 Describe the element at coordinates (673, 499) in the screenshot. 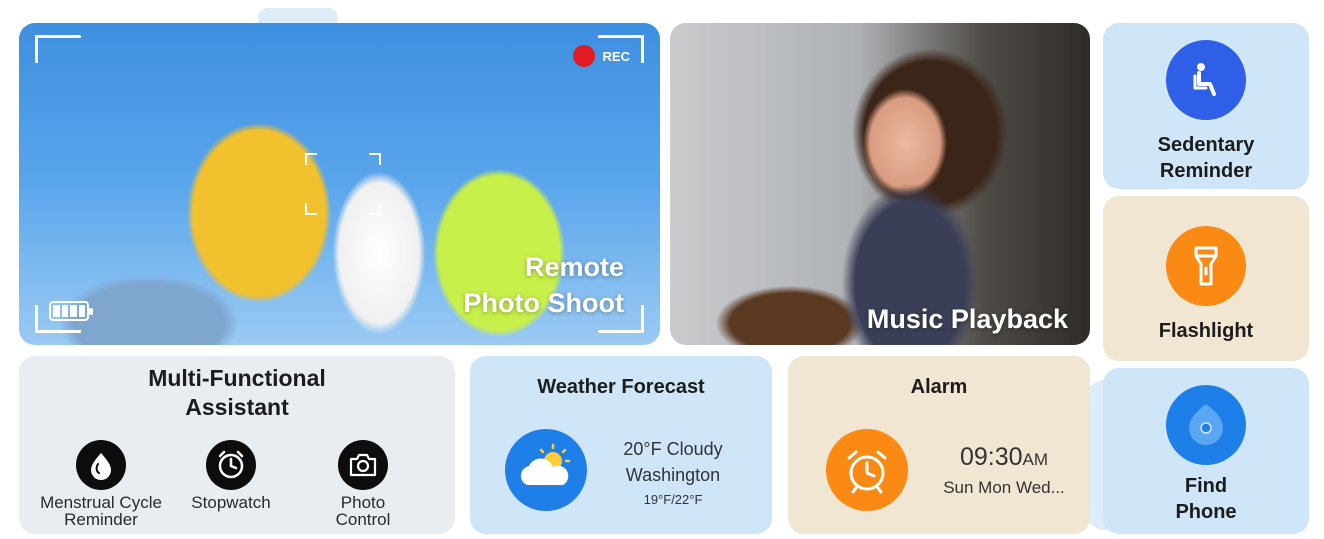

I see `weather-range: 19°F/22°F` at that location.